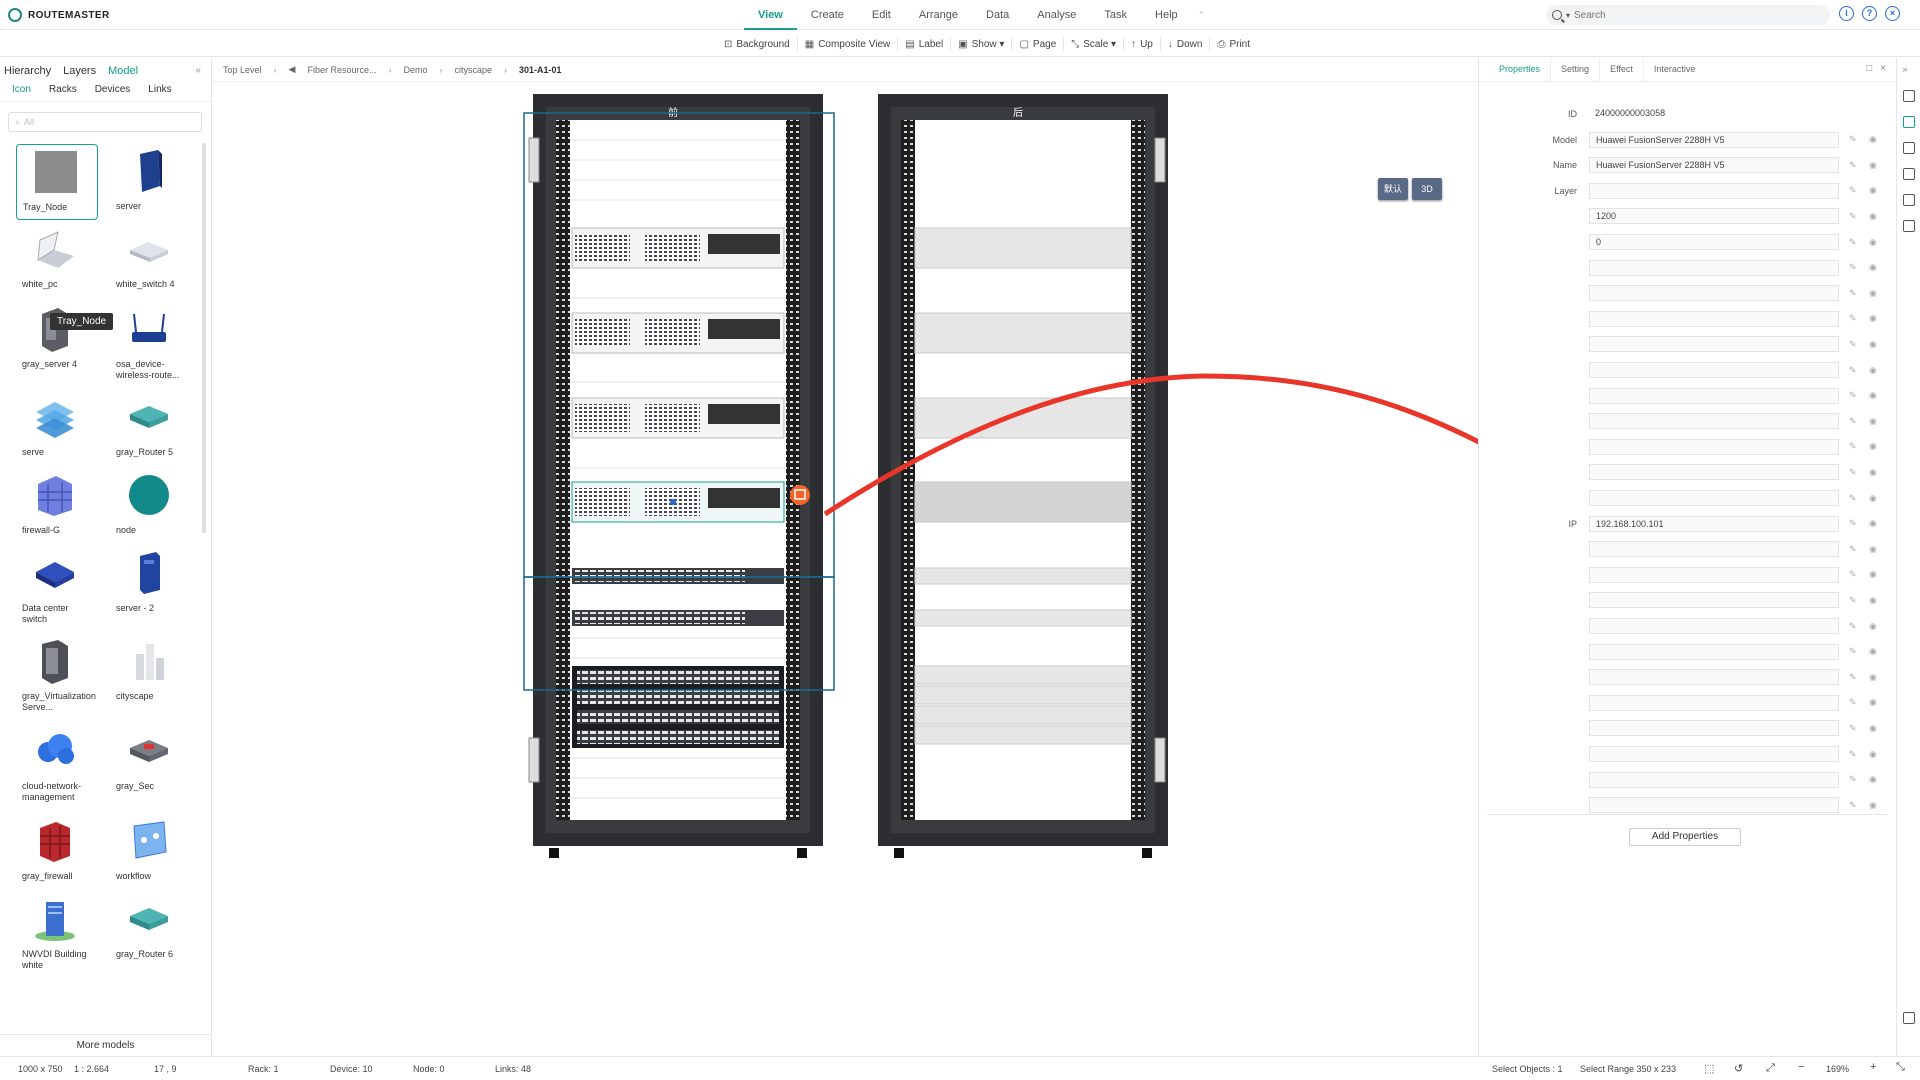  What do you see at coordinates (1568, 15) in the screenshot?
I see `chevron-down-icon: ▾` at bounding box center [1568, 15].